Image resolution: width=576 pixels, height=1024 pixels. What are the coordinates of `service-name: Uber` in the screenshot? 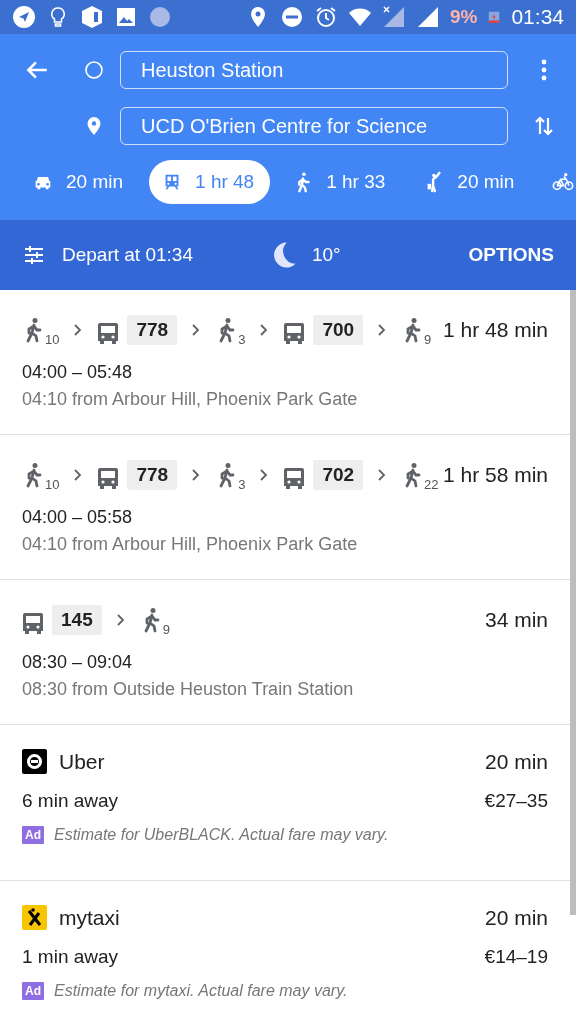 It's located at (82, 761).